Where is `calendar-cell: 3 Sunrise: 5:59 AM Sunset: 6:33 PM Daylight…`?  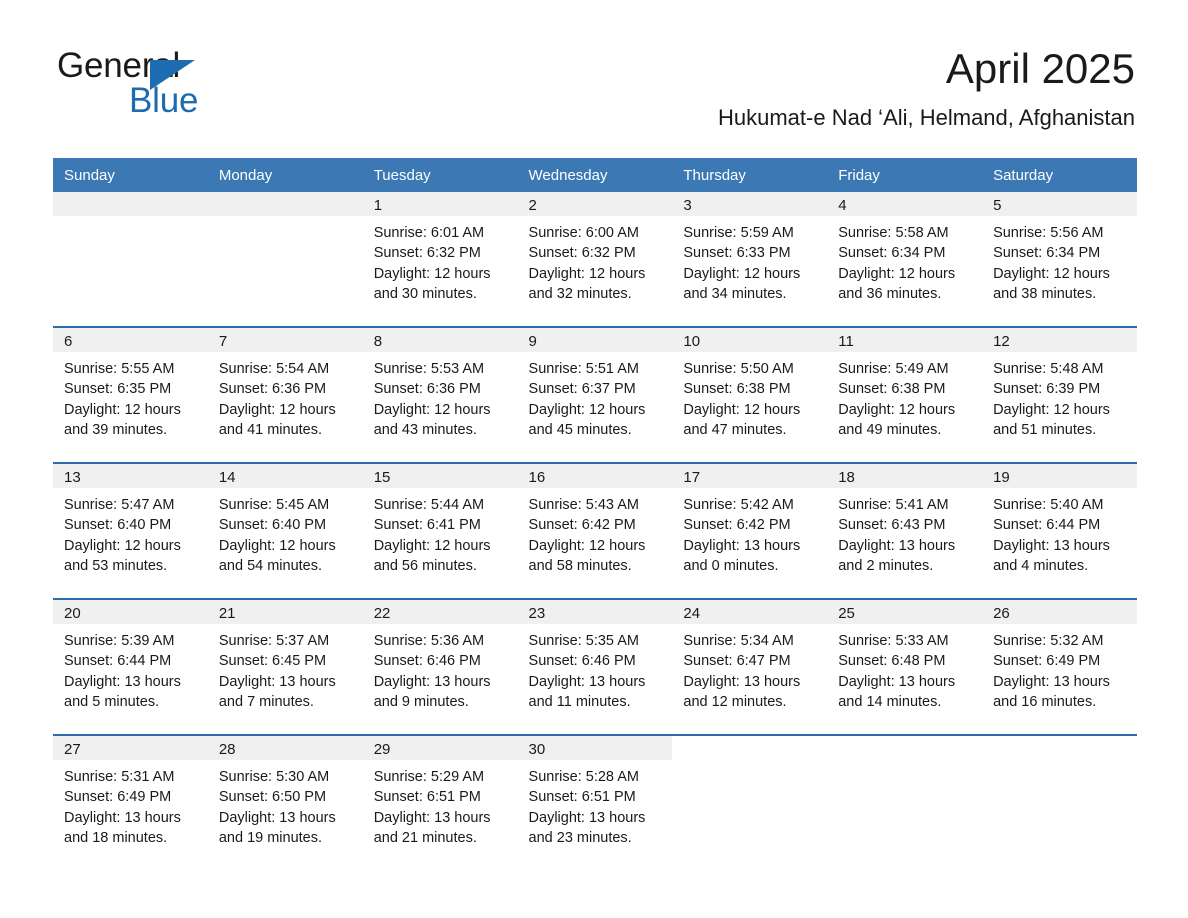 calendar-cell: 3 Sunrise: 5:59 AM Sunset: 6:33 PM Daylight… is located at coordinates (750, 259).